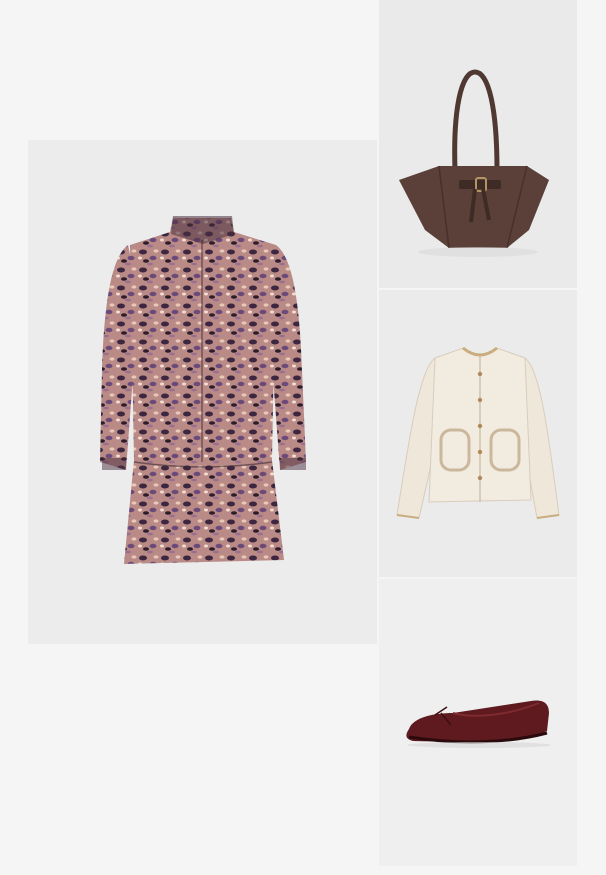 The image size is (606, 875). I want to click on tote-bag-image, so click(474, 163).